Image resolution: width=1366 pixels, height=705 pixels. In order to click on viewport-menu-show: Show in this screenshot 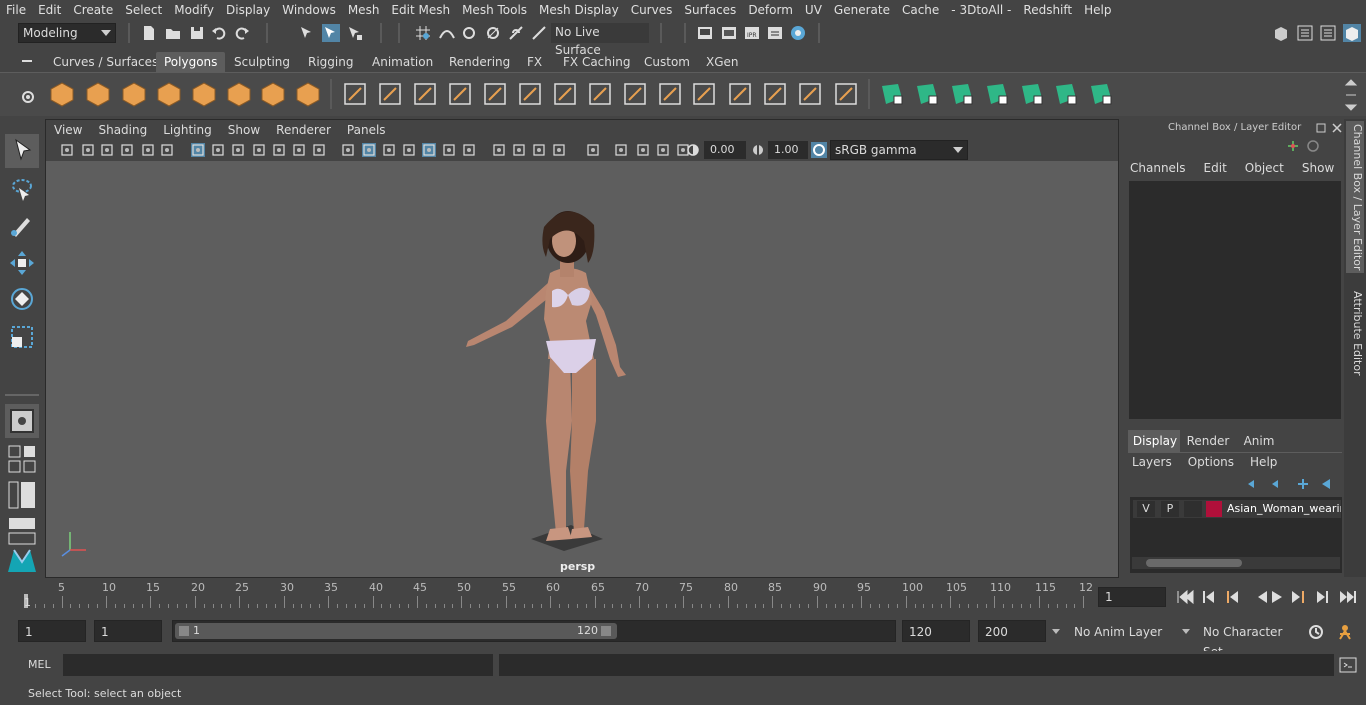, I will do `click(244, 130)`.